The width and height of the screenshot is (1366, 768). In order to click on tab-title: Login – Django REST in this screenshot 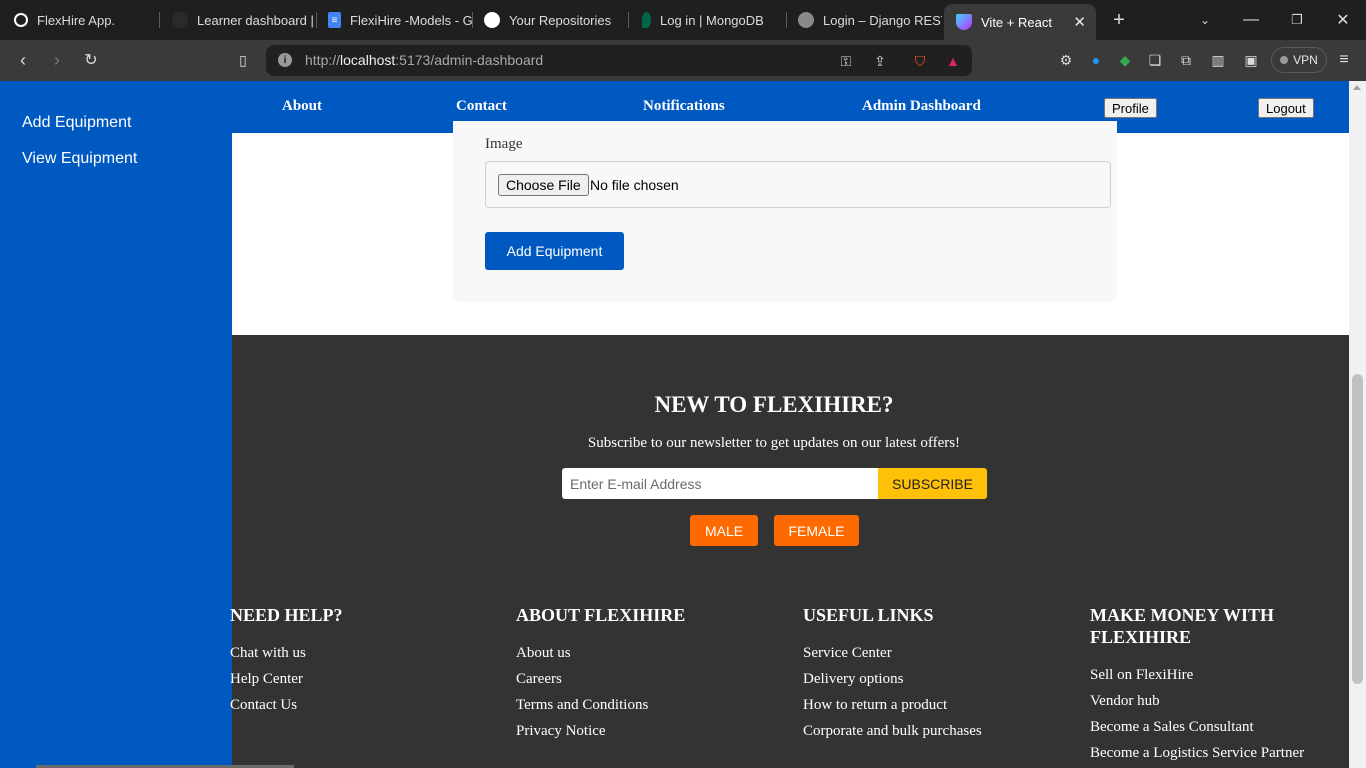, I will do `click(882, 20)`.